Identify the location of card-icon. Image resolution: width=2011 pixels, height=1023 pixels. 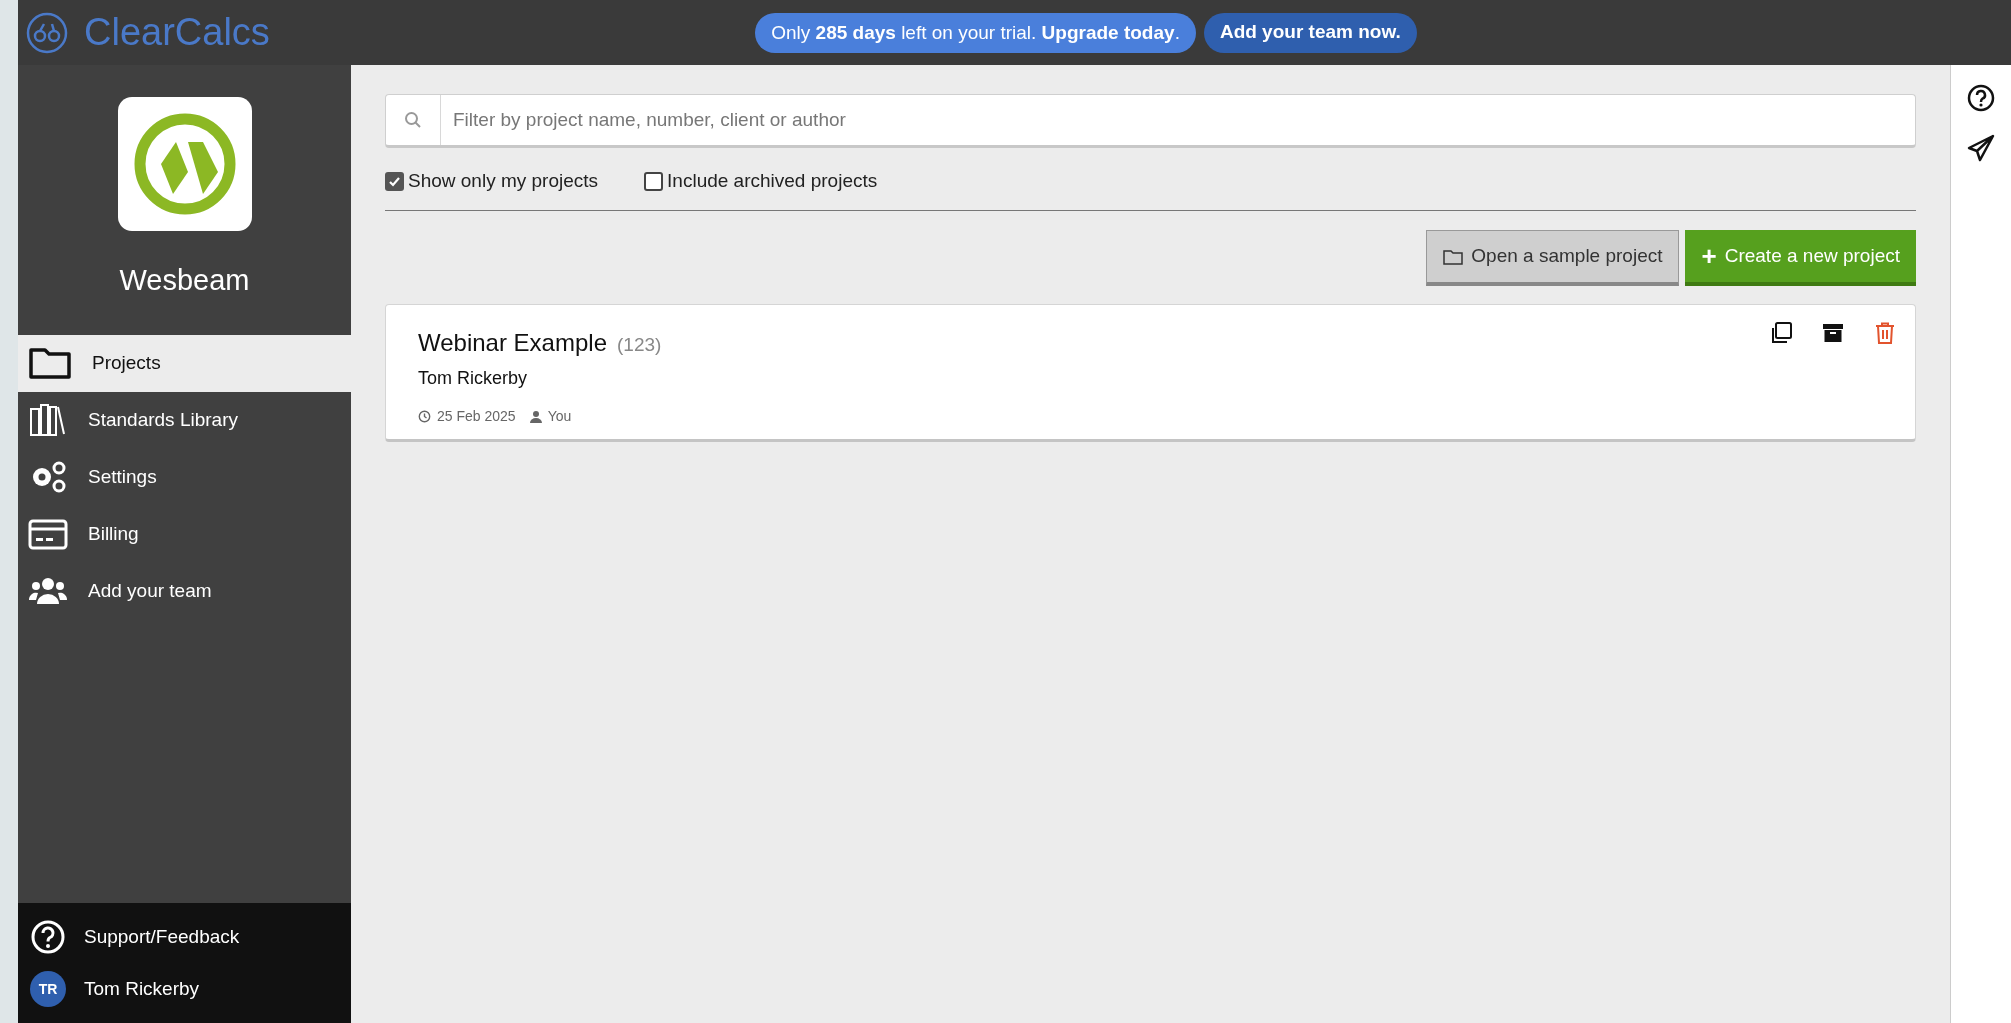
(48, 534).